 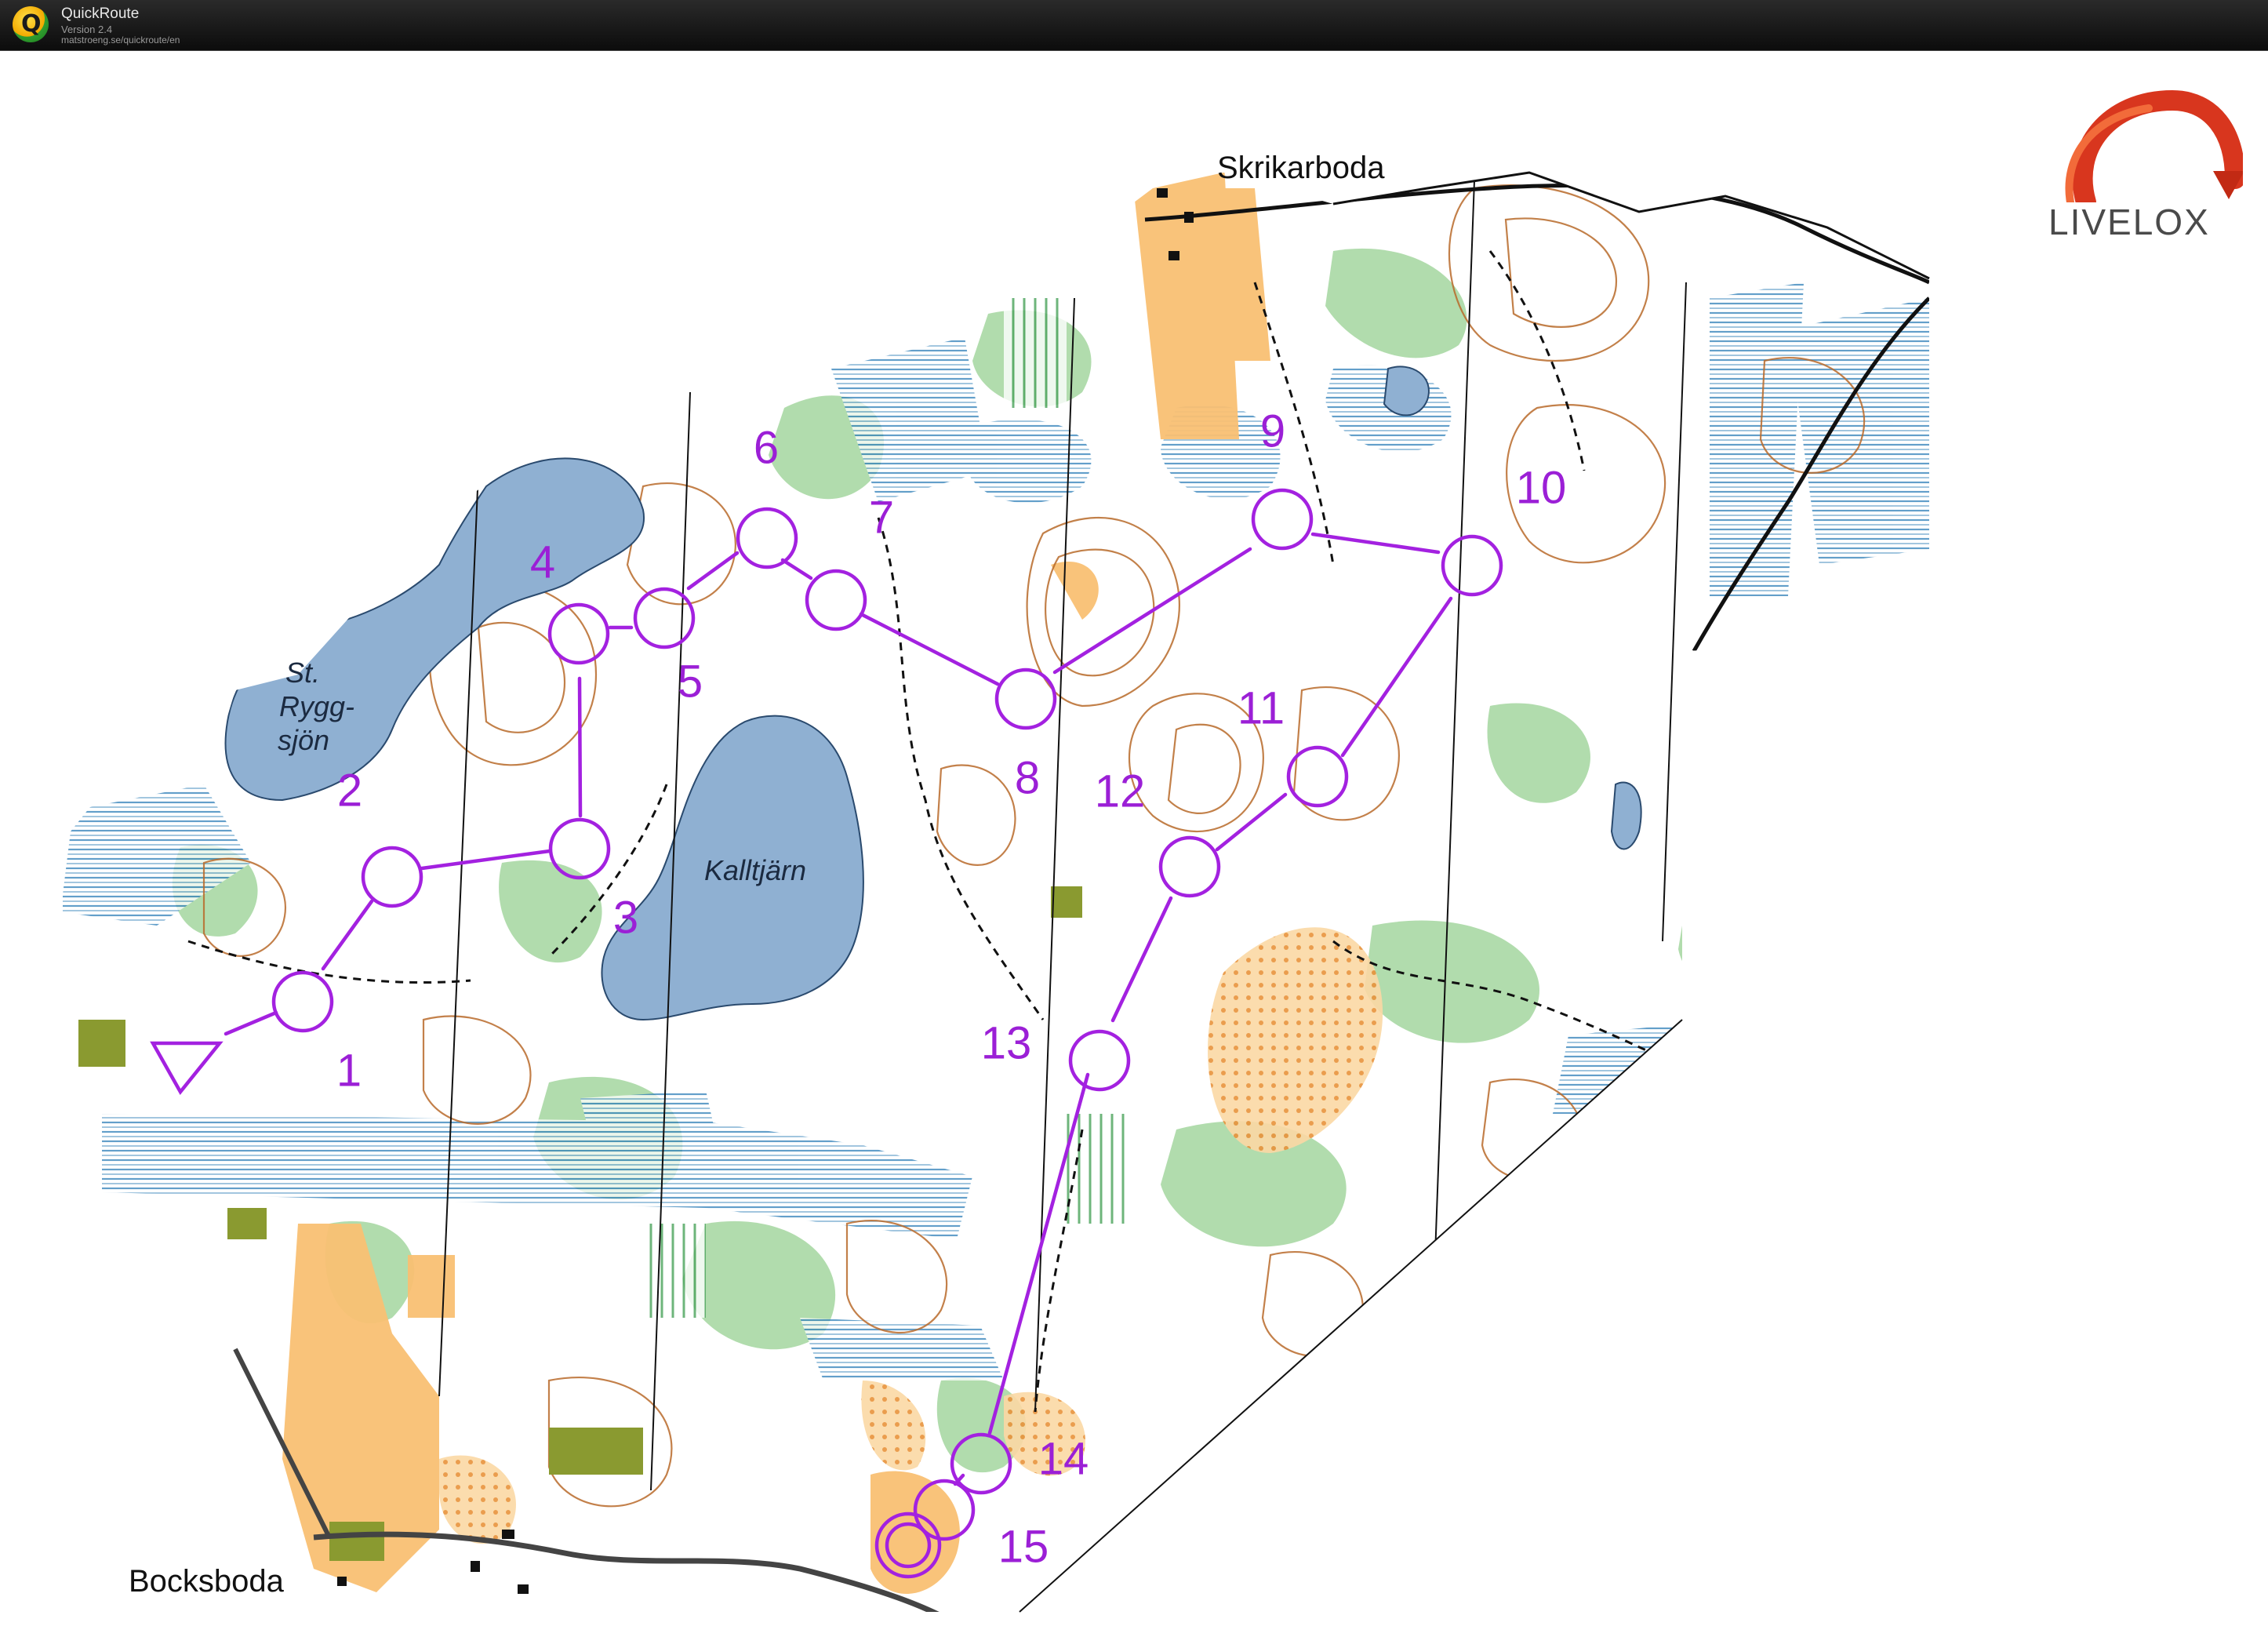 I want to click on control-number-8: 8, so click(x=1027, y=778).